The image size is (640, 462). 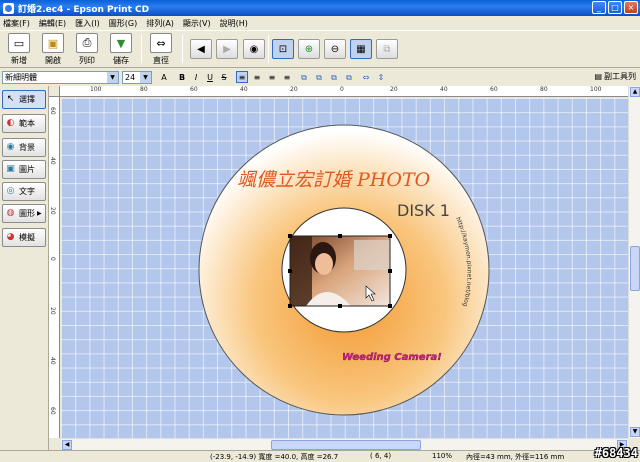 I want to click on text-tool: ◎ 文字, so click(x=24, y=191).